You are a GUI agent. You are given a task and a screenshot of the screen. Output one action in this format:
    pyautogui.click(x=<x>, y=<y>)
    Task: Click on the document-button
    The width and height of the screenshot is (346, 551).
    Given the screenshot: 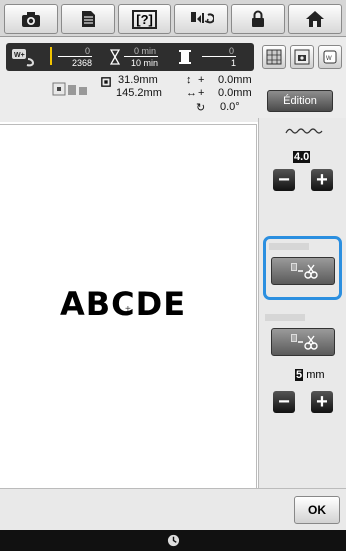 What is the action you would take?
    pyautogui.click(x=87, y=19)
    